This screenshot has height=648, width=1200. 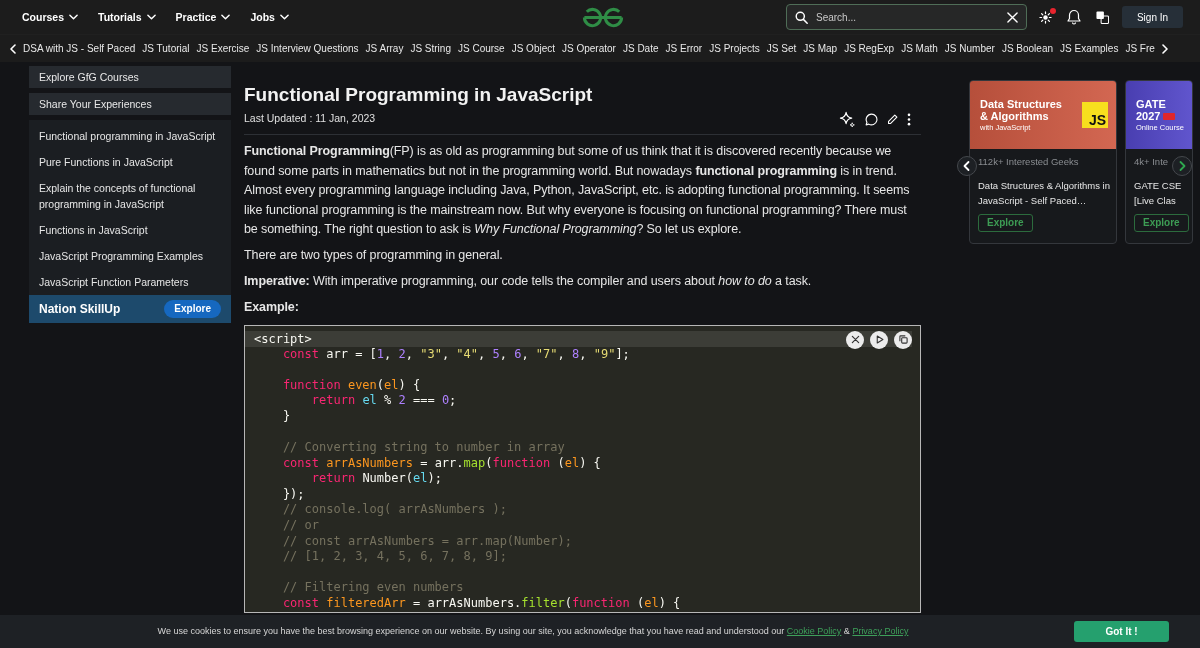 I want to click on code-line: // console.log( arrAsNumbers );, so click(x=394, y=510).